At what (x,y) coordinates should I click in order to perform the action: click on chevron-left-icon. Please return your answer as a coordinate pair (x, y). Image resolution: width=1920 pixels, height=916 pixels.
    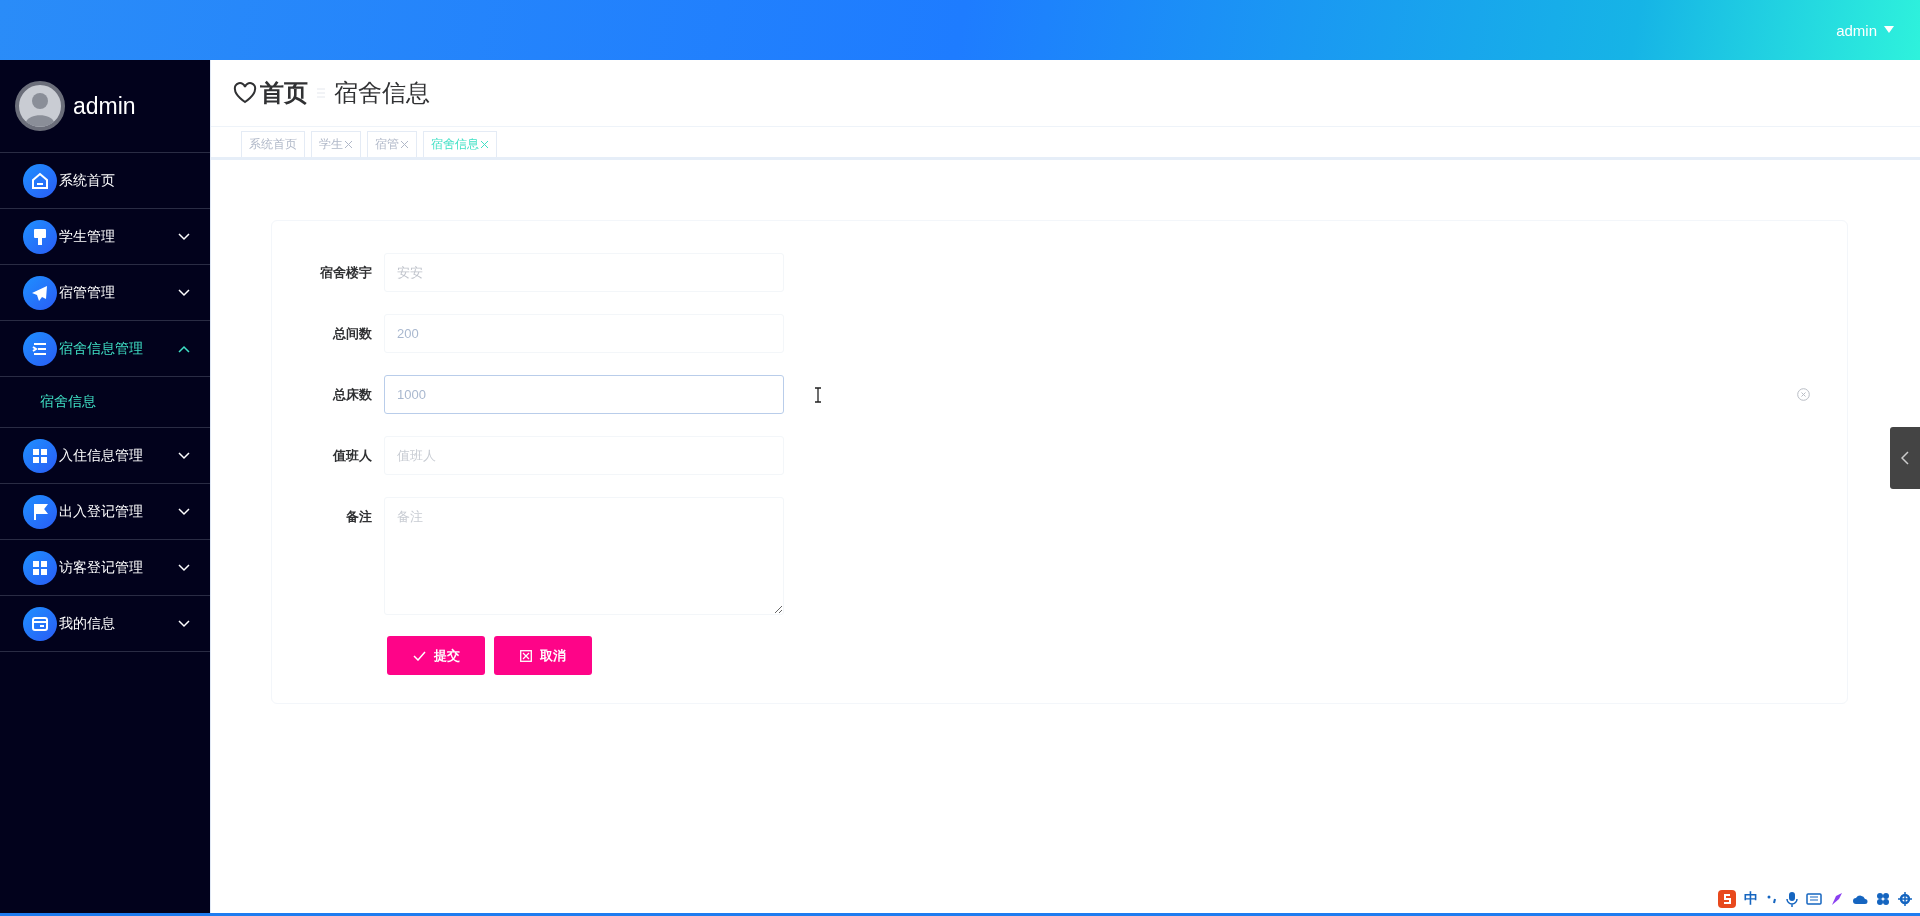
    Looking at the image, I should click on (1905, 458).